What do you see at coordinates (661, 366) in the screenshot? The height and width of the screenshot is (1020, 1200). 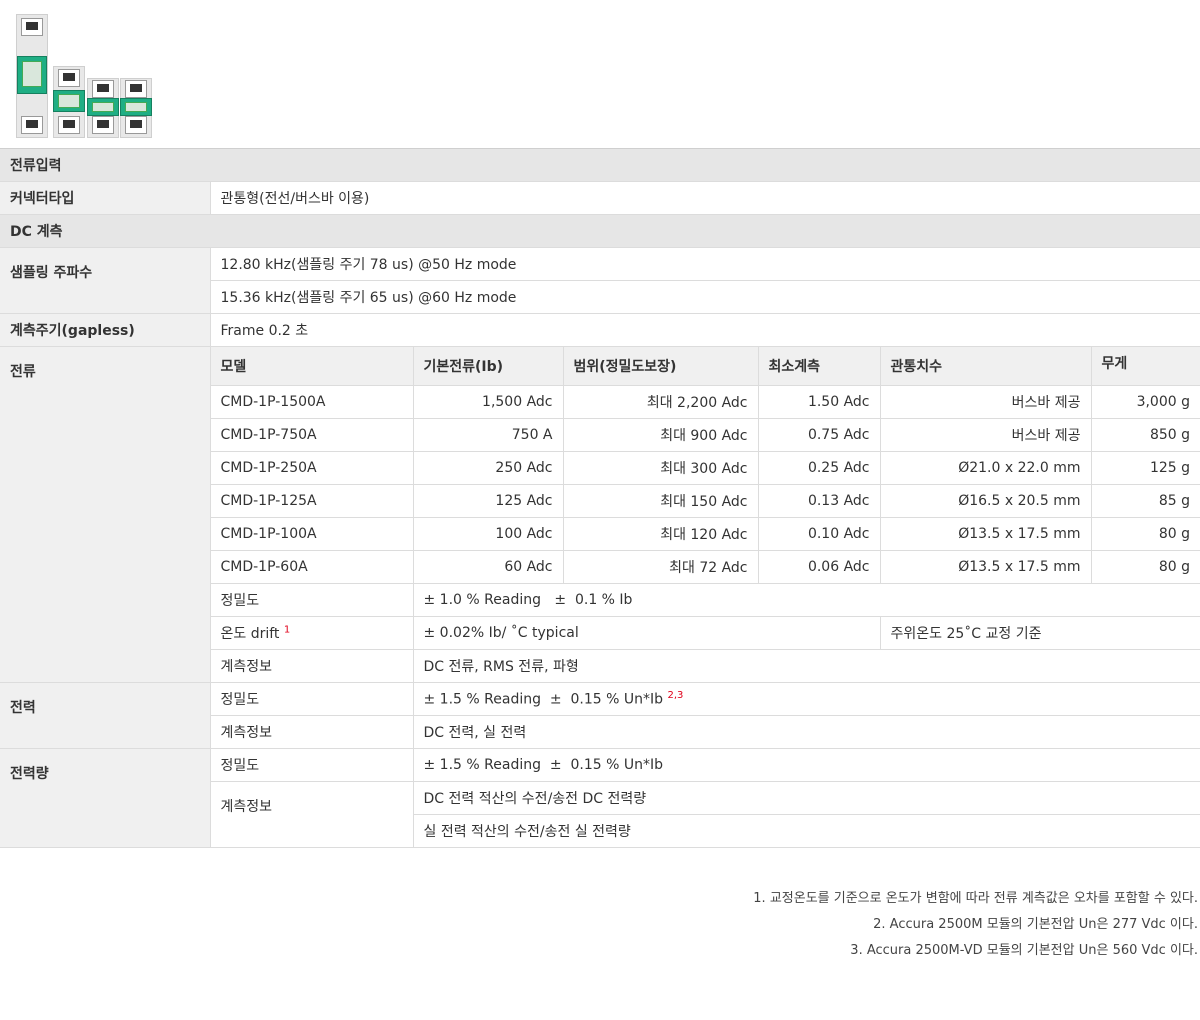 I see `column-header: 범위(정밀도보장)` at bounding box center [661, 366].